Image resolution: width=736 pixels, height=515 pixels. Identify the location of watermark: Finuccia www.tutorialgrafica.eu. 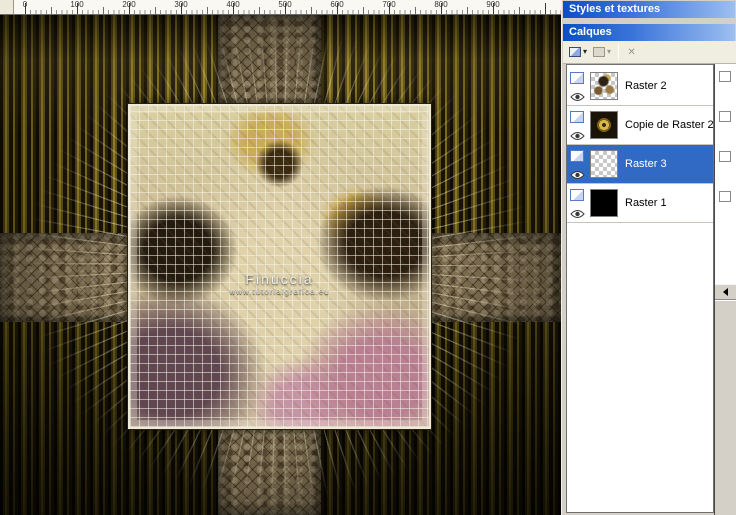
(279, 283).